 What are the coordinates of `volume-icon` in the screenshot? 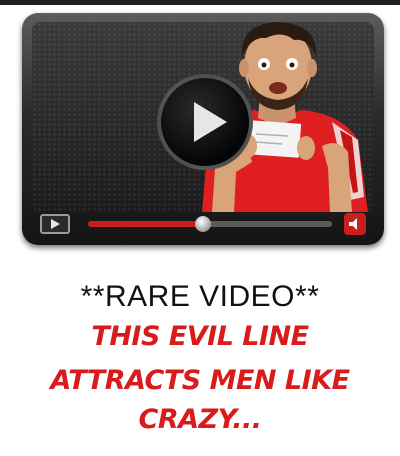 It's located at (353, 224).